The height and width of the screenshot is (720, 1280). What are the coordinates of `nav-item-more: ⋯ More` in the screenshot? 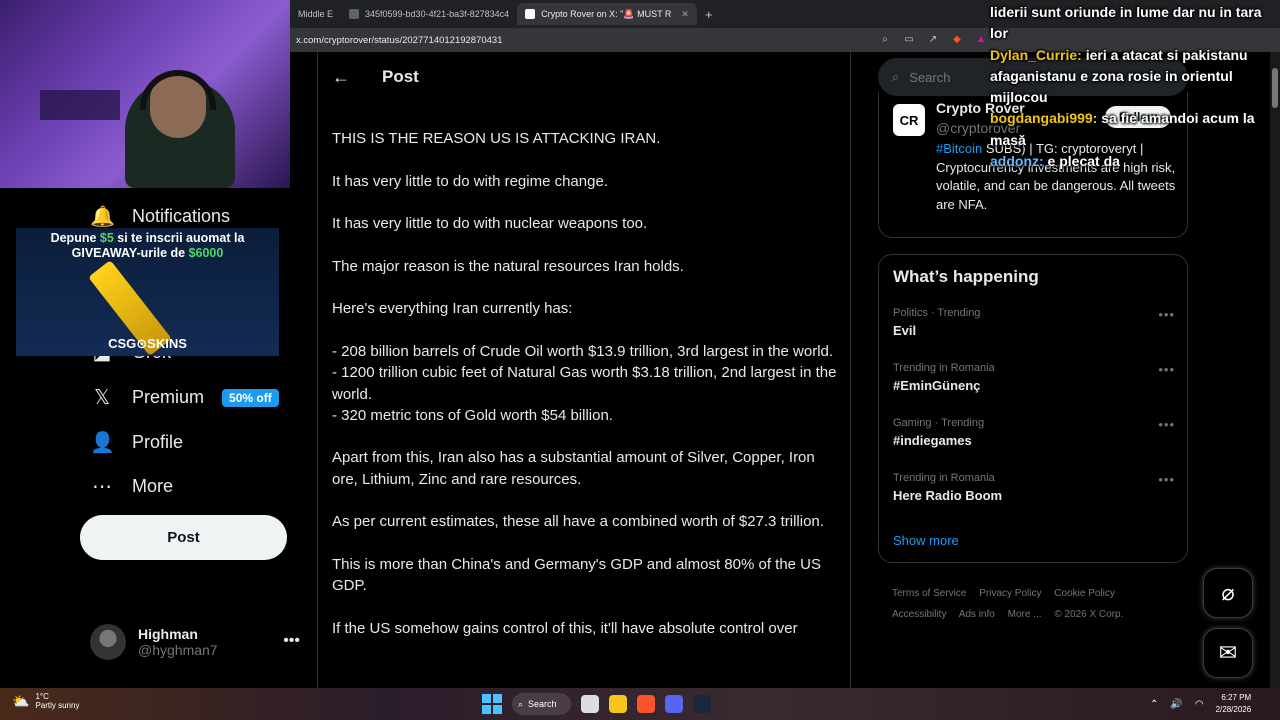 It's located at (131, 486).